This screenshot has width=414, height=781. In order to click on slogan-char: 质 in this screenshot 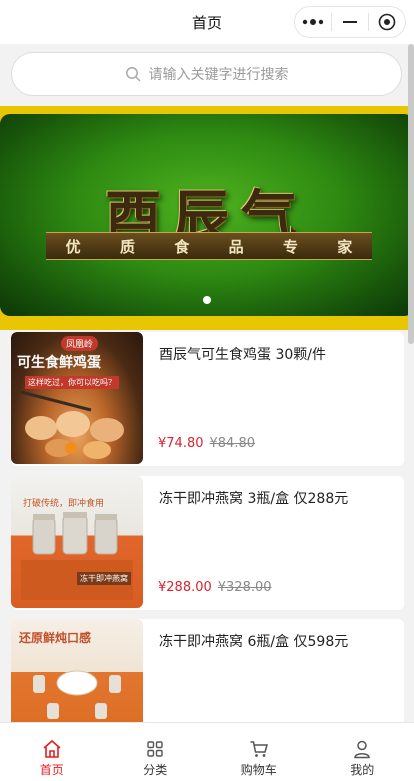, I will do `click(127, 246)`.